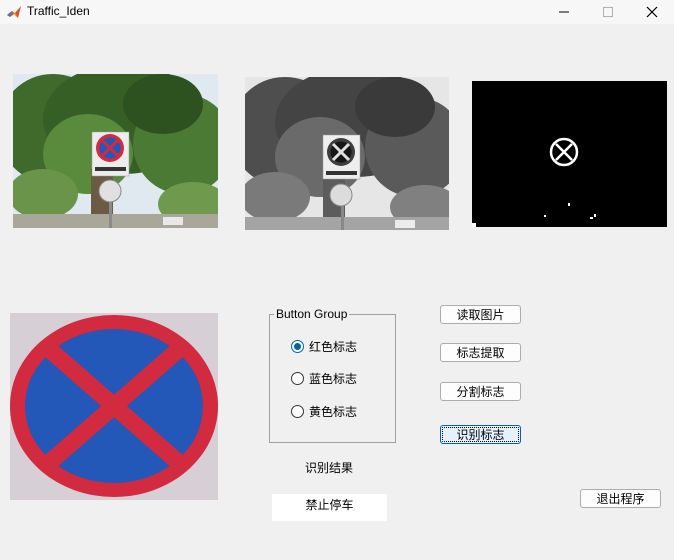 Image resolution: width=674 pixels, height=560 pixels. I want to click on extract-sign-button: 标志提取, so click(480, 352).